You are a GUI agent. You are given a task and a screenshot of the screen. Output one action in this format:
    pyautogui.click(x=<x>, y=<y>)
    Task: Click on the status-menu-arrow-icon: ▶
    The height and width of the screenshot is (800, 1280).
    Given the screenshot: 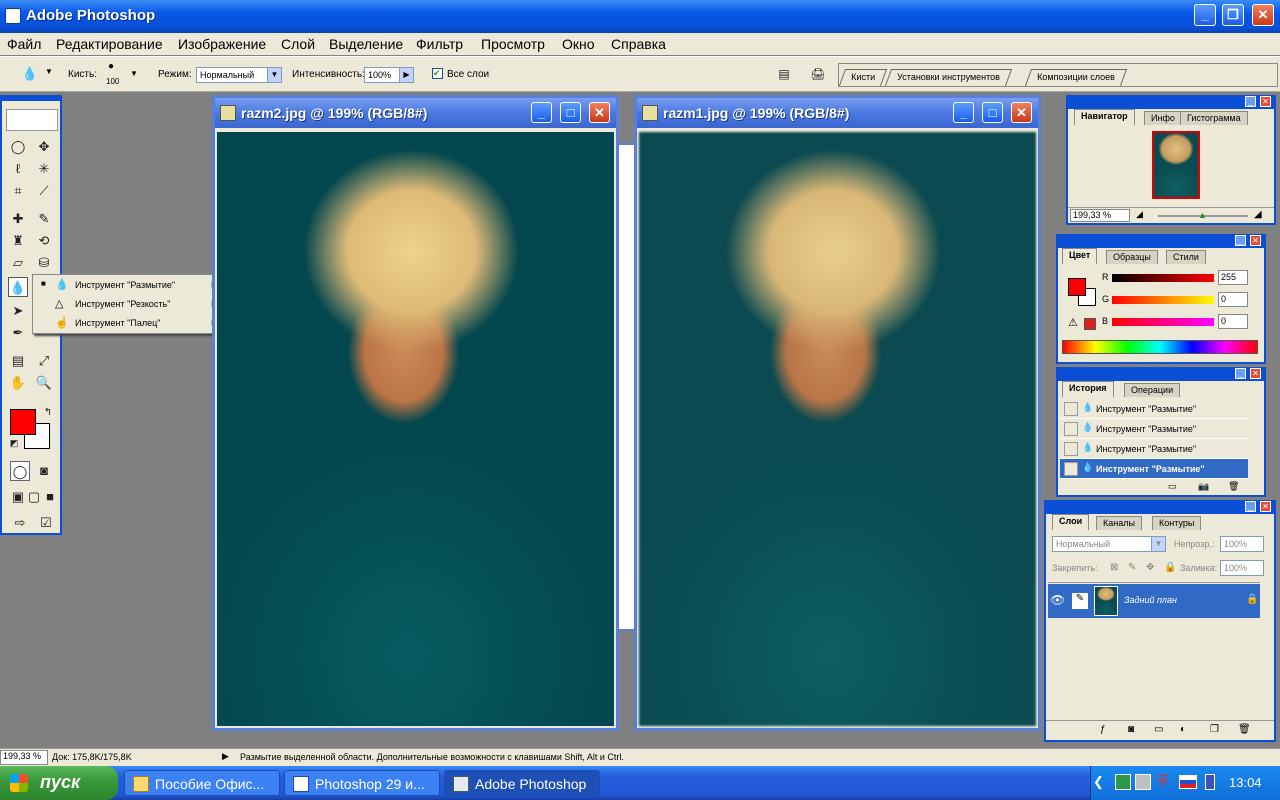 What is the action you would take?
    pyautogui.click(x=225, y=756)
    